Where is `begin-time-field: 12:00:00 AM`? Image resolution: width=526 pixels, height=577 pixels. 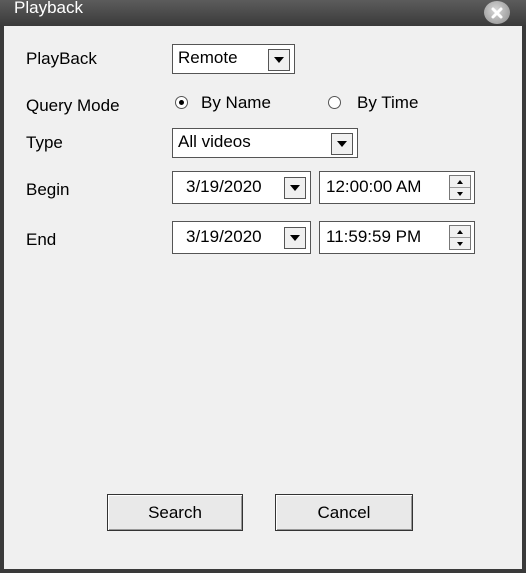
begin-time-field: 12:00:00 AM is located at coordinates (397, 187).